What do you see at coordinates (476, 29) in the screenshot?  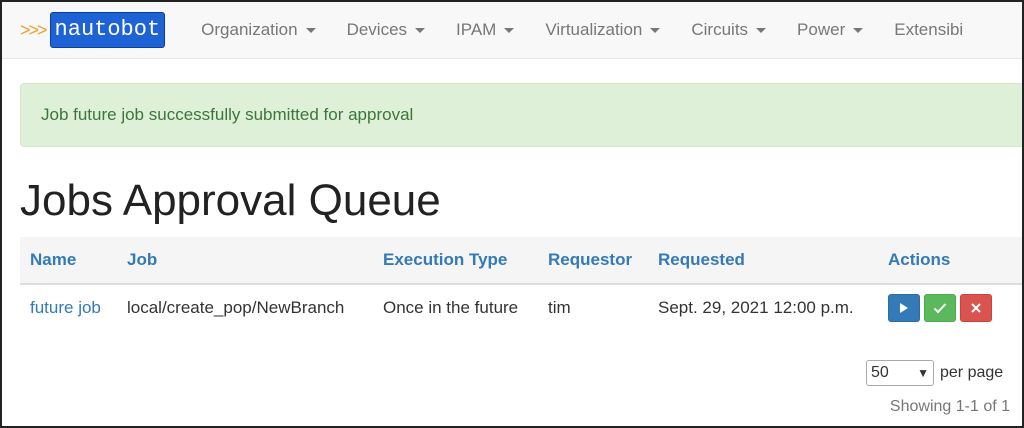 I see `nav-item-label: IPAM` at bounding box center [476, 29].